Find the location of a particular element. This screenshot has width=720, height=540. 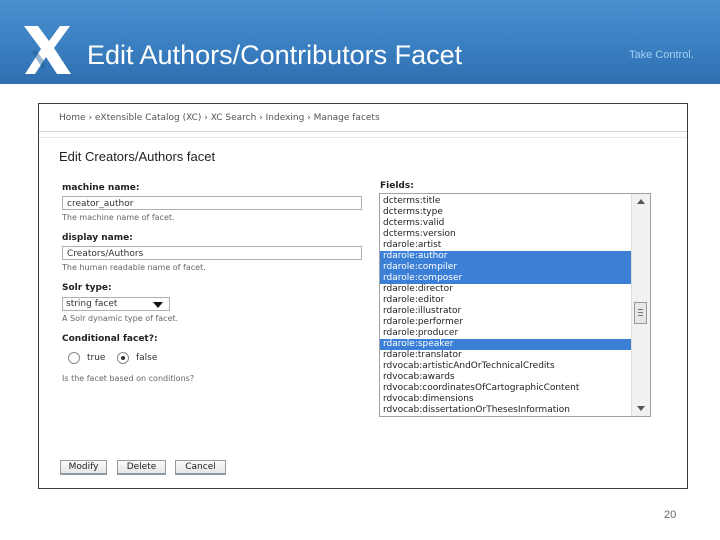

fields-option: dcterms:type is located at coordinates (506, 212).